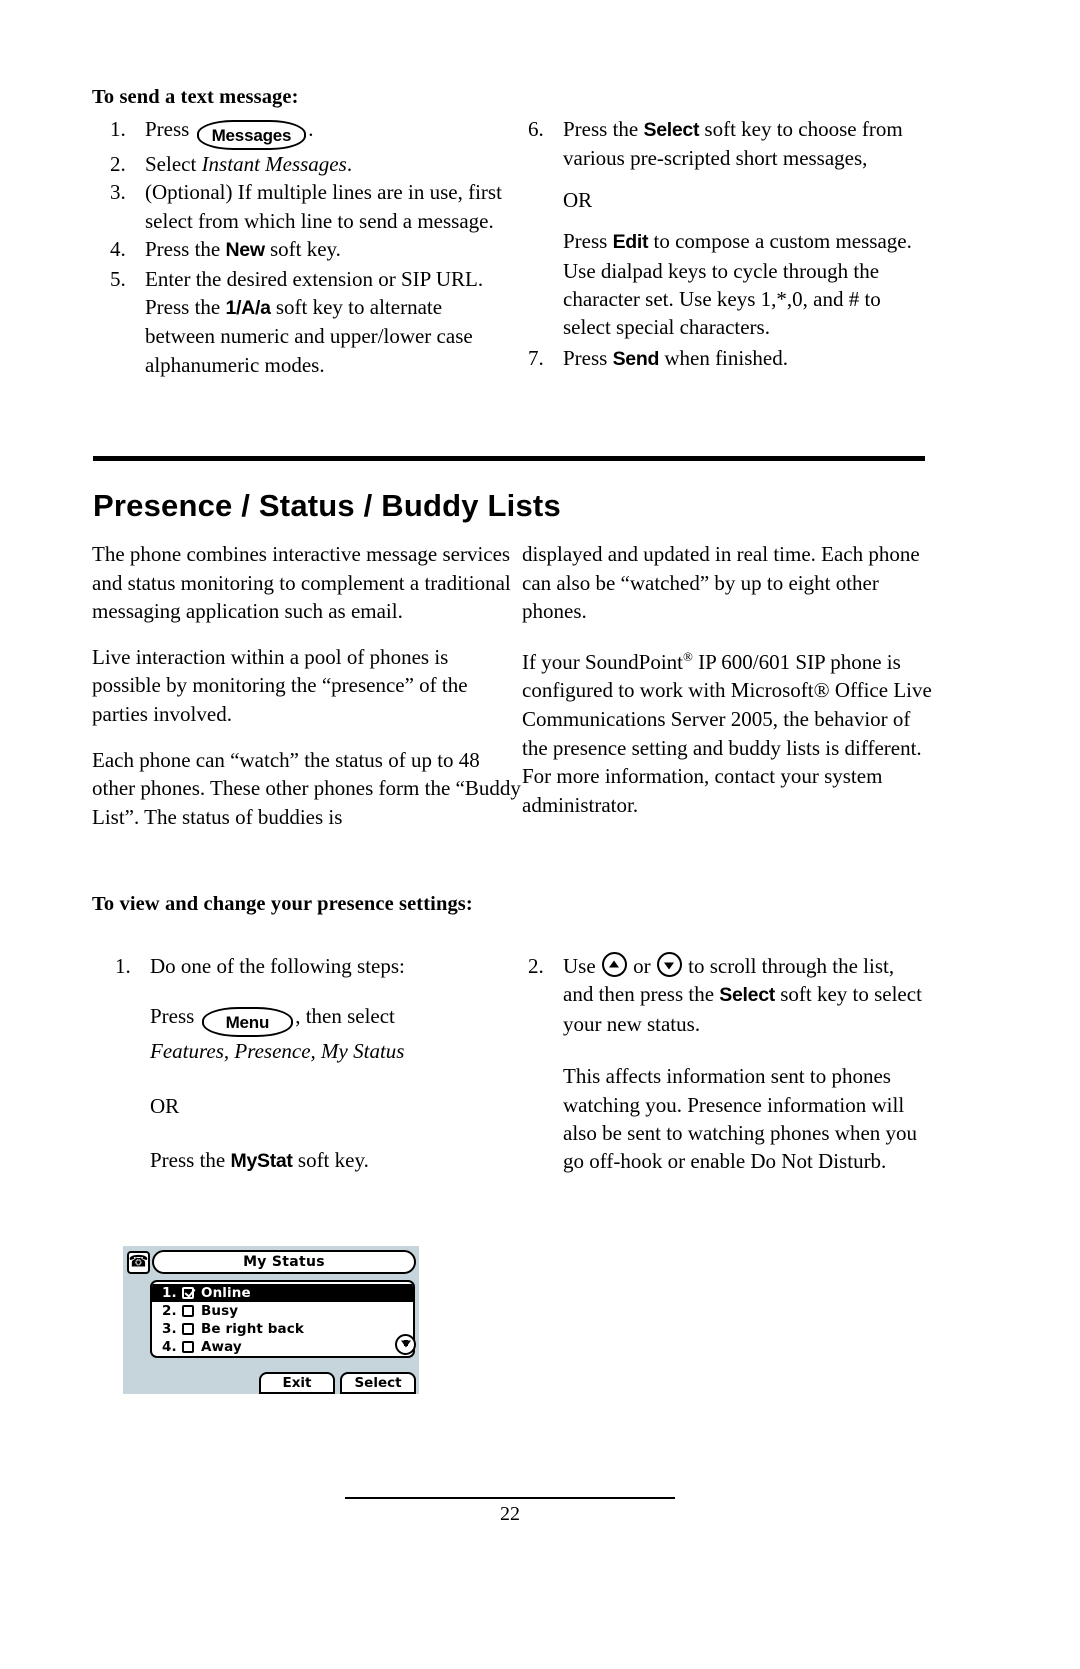  Describe the element at coordinates (284, 1262) in the screenshot. I see `phone-screen-title-label: My Status` at that location.